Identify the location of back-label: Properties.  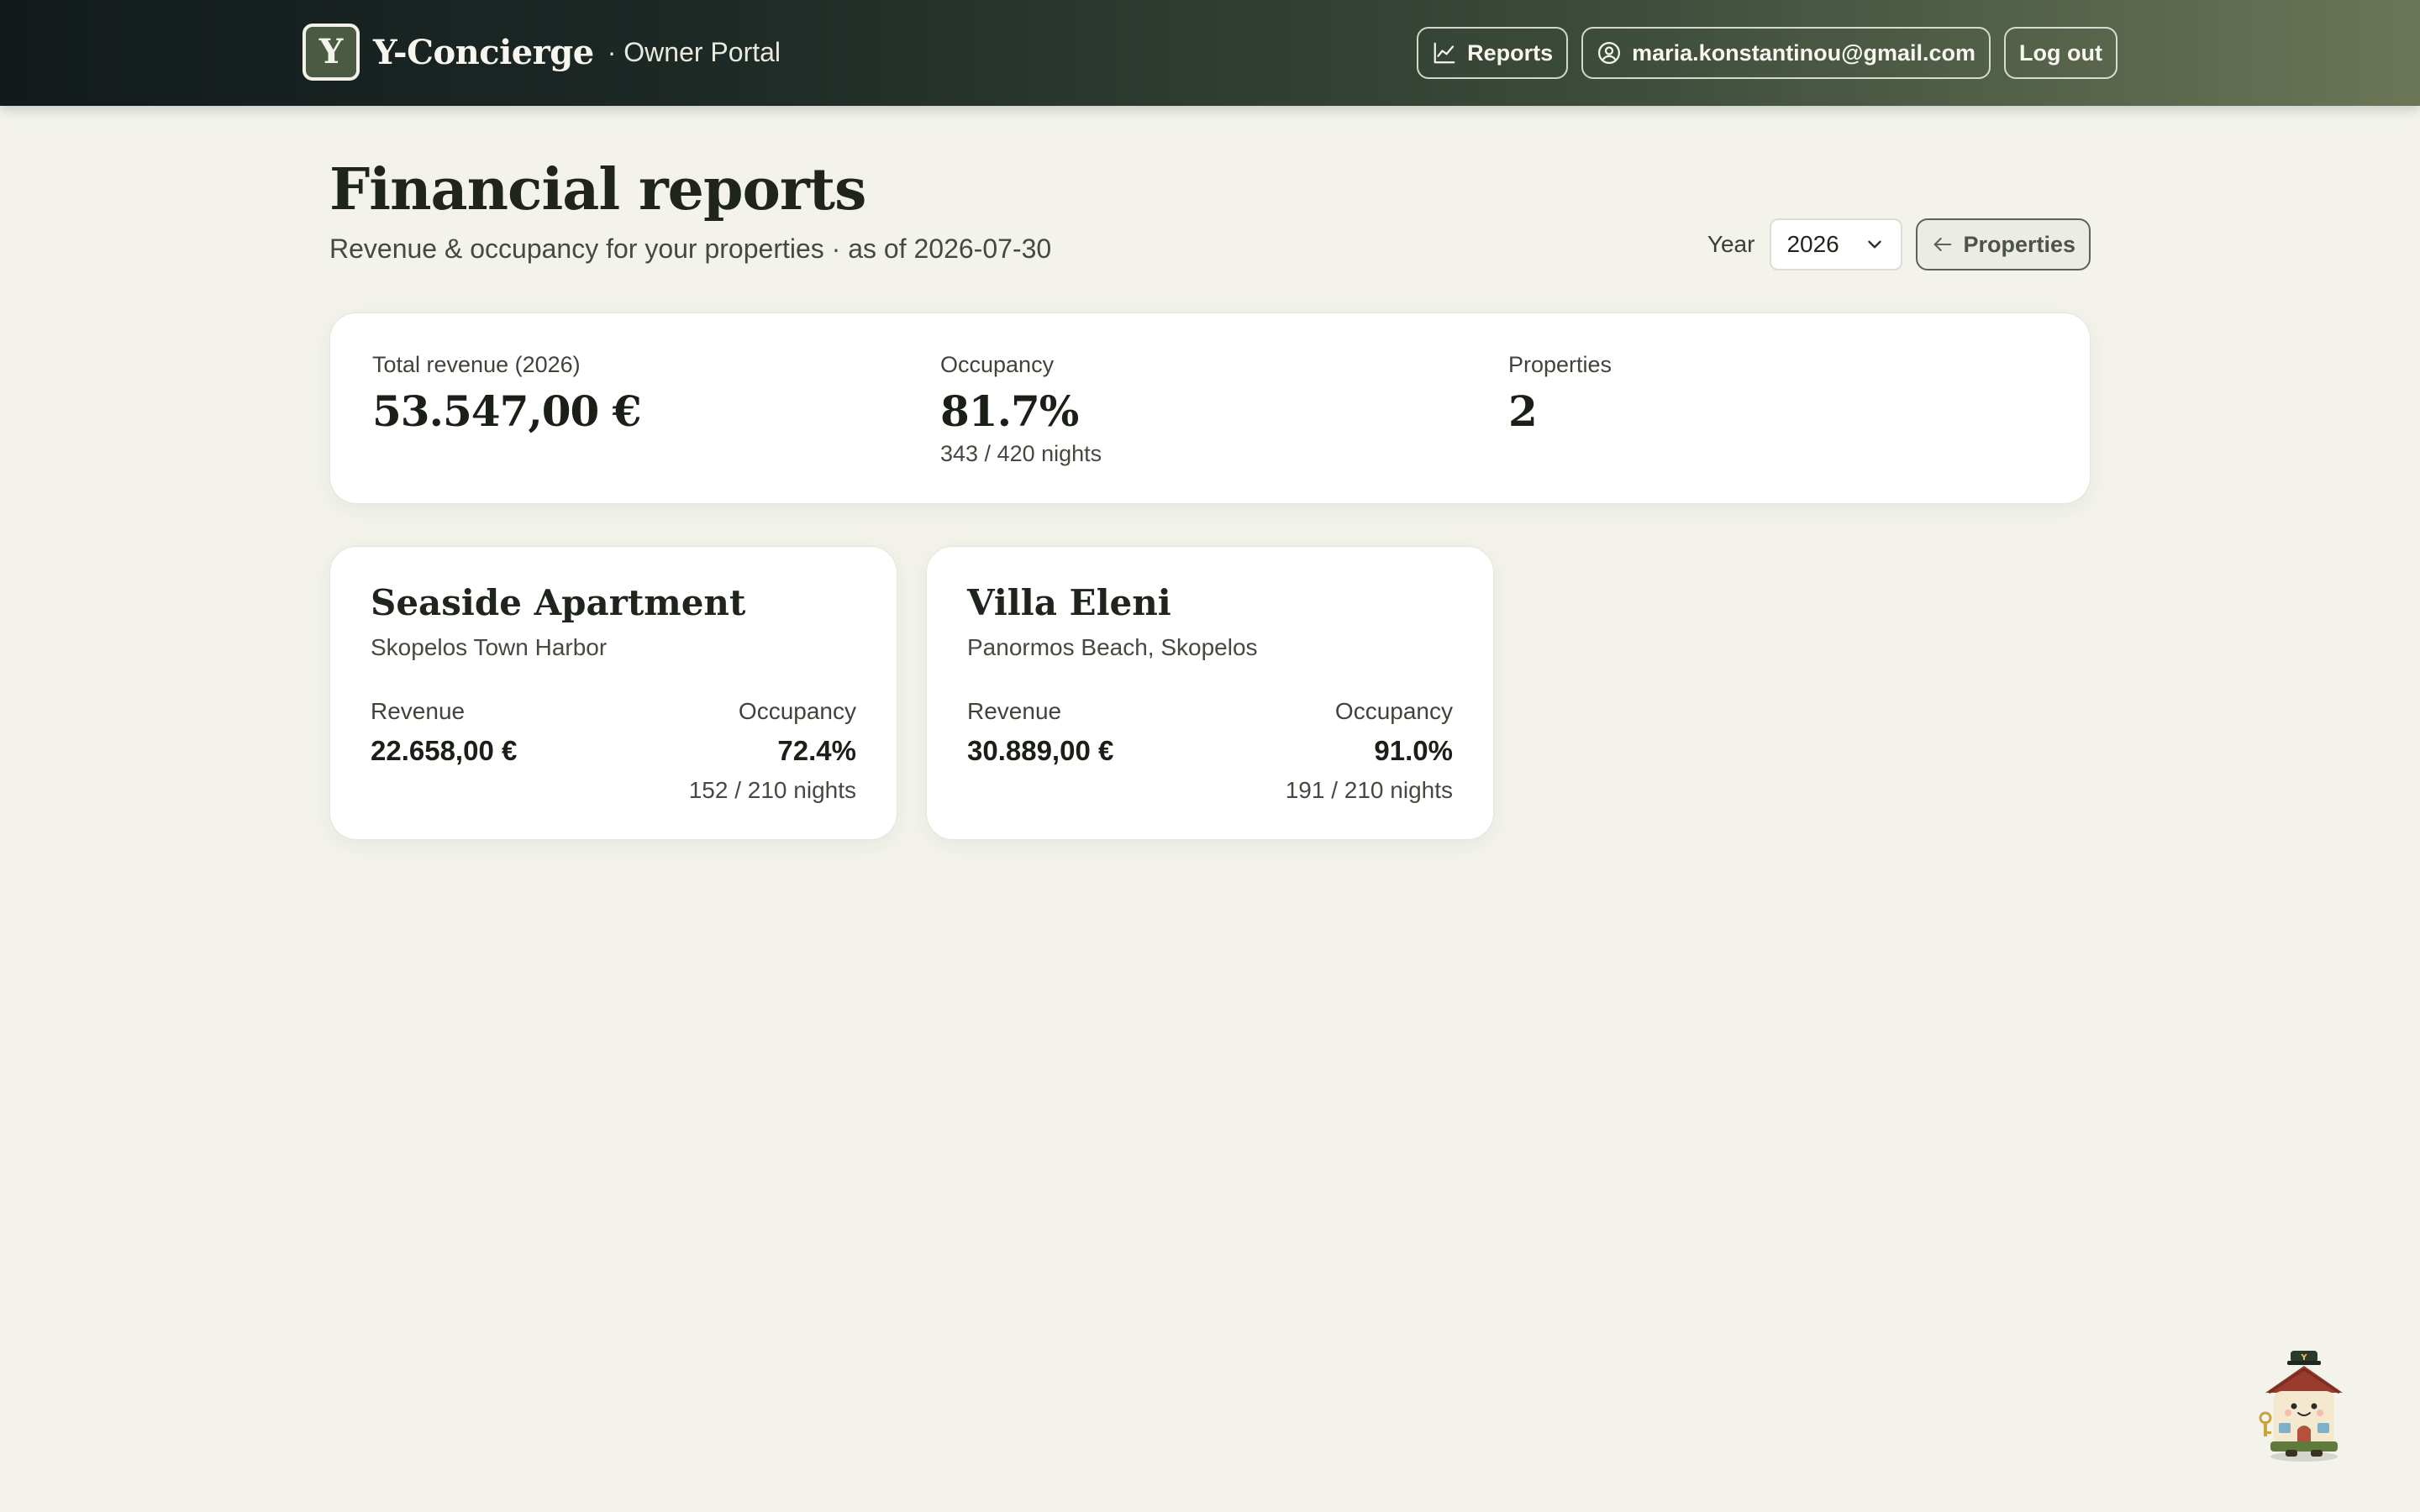
(2019, 244).